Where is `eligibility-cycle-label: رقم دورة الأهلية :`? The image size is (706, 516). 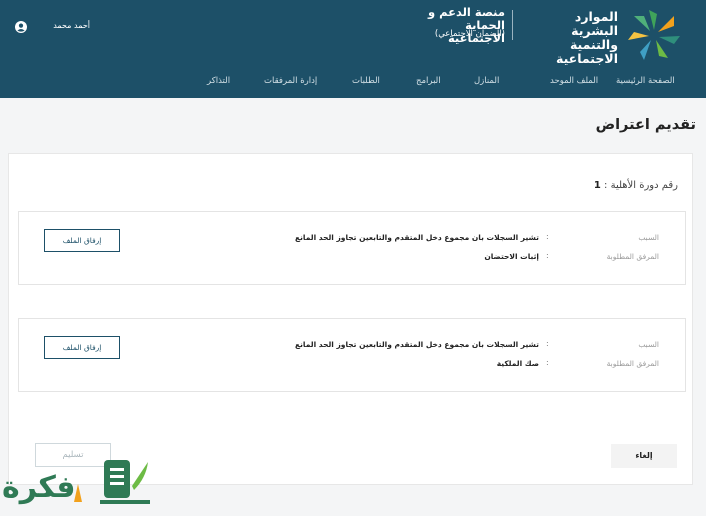
eligibility-cycle-label: رقم دورة الأهلية : is located at coordinates (641, 185).